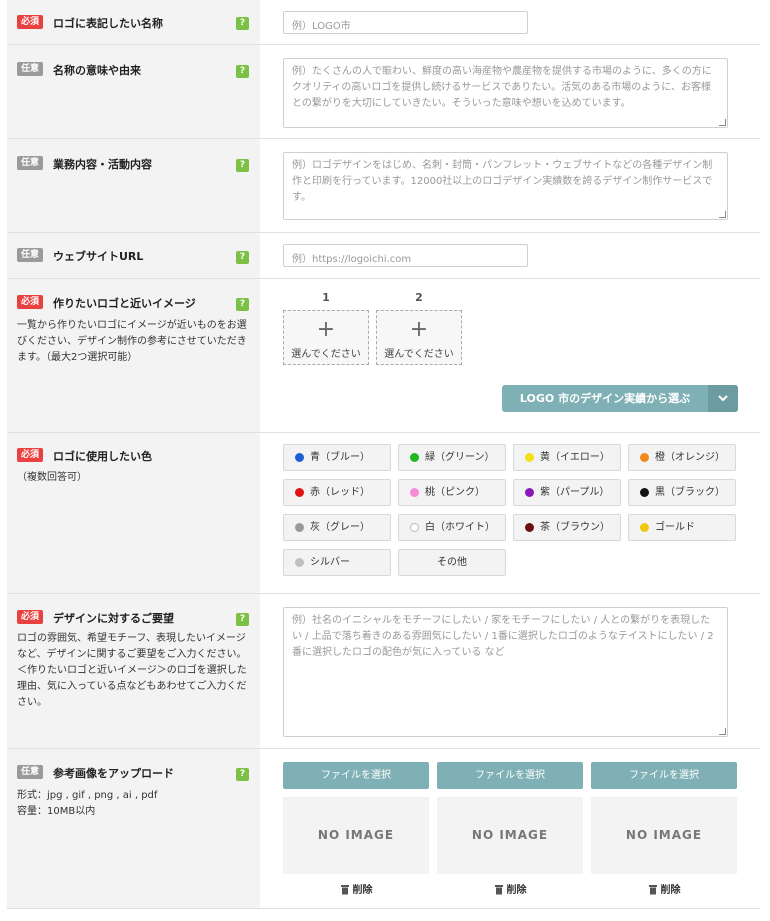 This screenshot has width=770, height=921. I want to click on color-option: 白（ホワイト）, so click(452, 527).